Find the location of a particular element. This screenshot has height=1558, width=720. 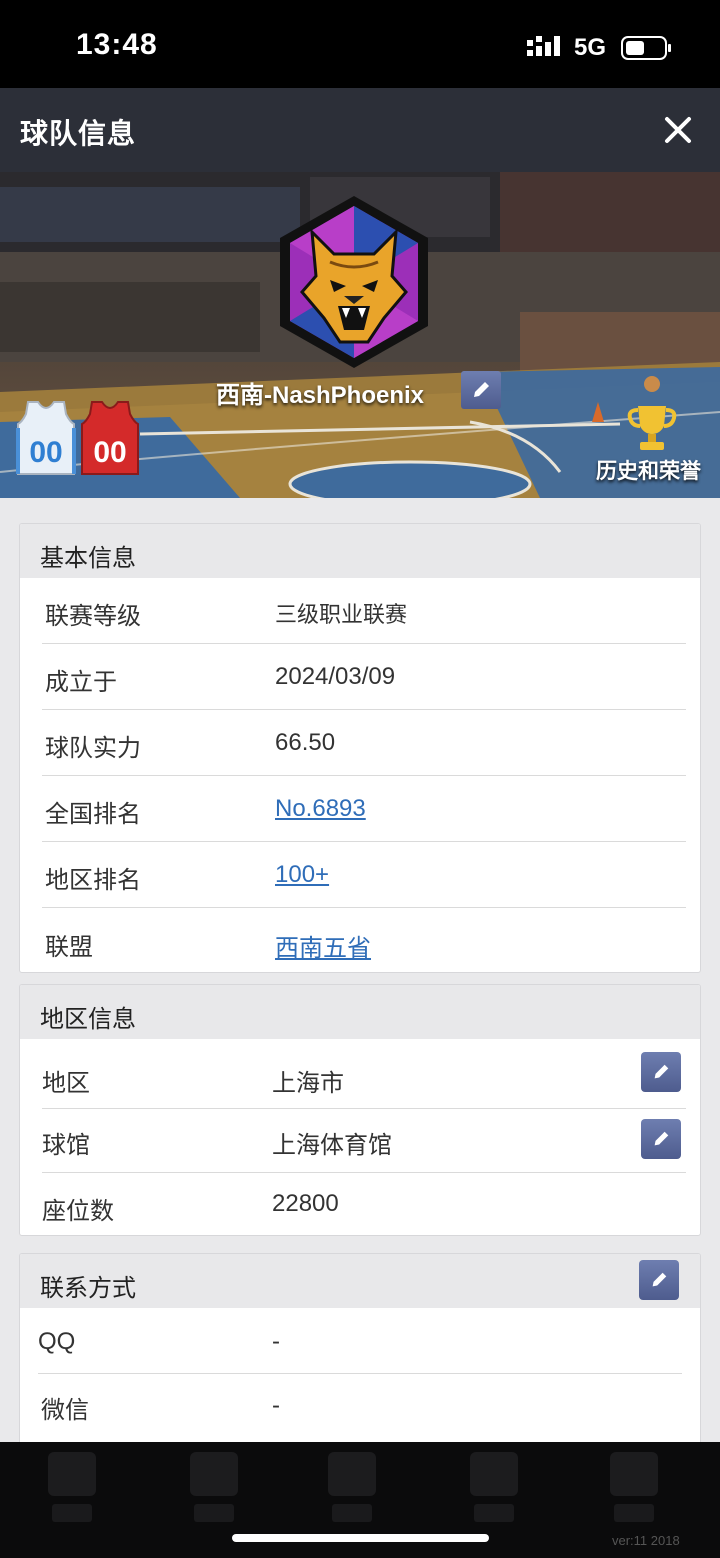

battery-icon is located at coordinates (646, 48).